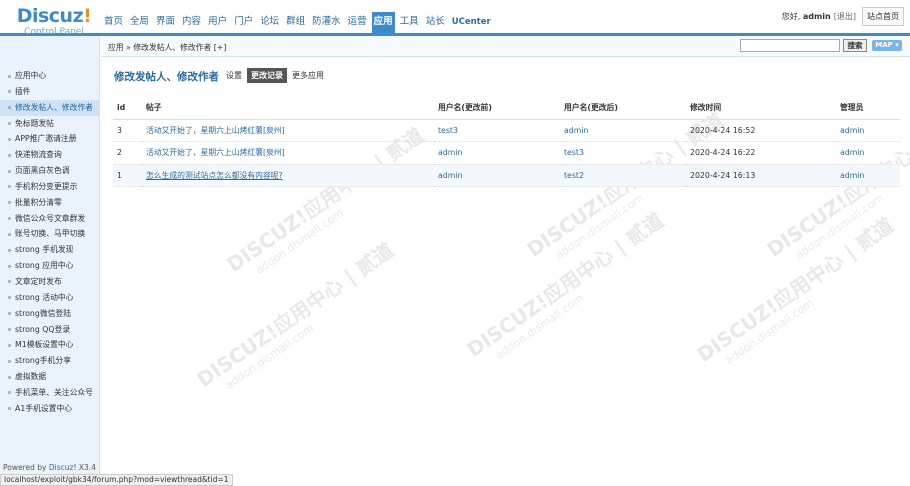  Describe the element at coordinates (623, 153) in the screenshot. I see `user-after-link: test3` at that location.